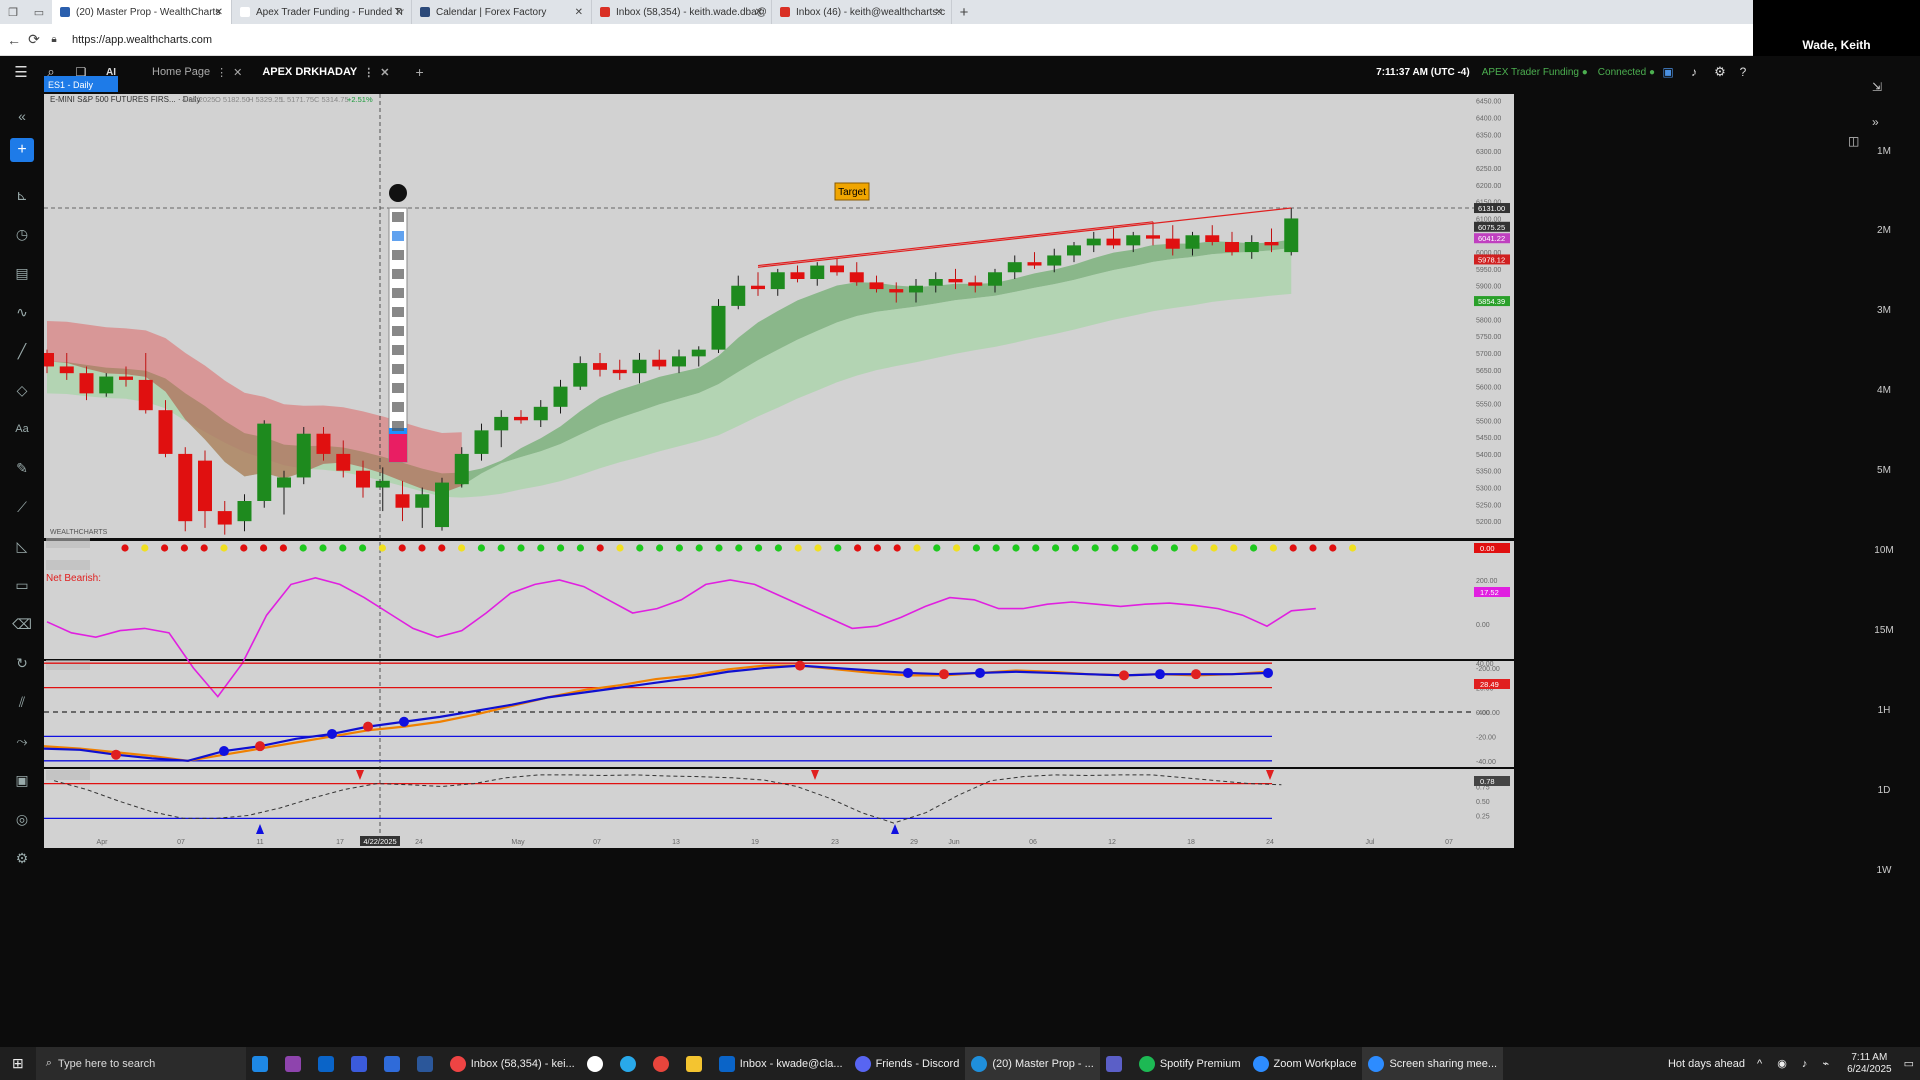  Describe the element at coordinates (14, 40) in the screenshot. I see `back-icon: ←` at that location.